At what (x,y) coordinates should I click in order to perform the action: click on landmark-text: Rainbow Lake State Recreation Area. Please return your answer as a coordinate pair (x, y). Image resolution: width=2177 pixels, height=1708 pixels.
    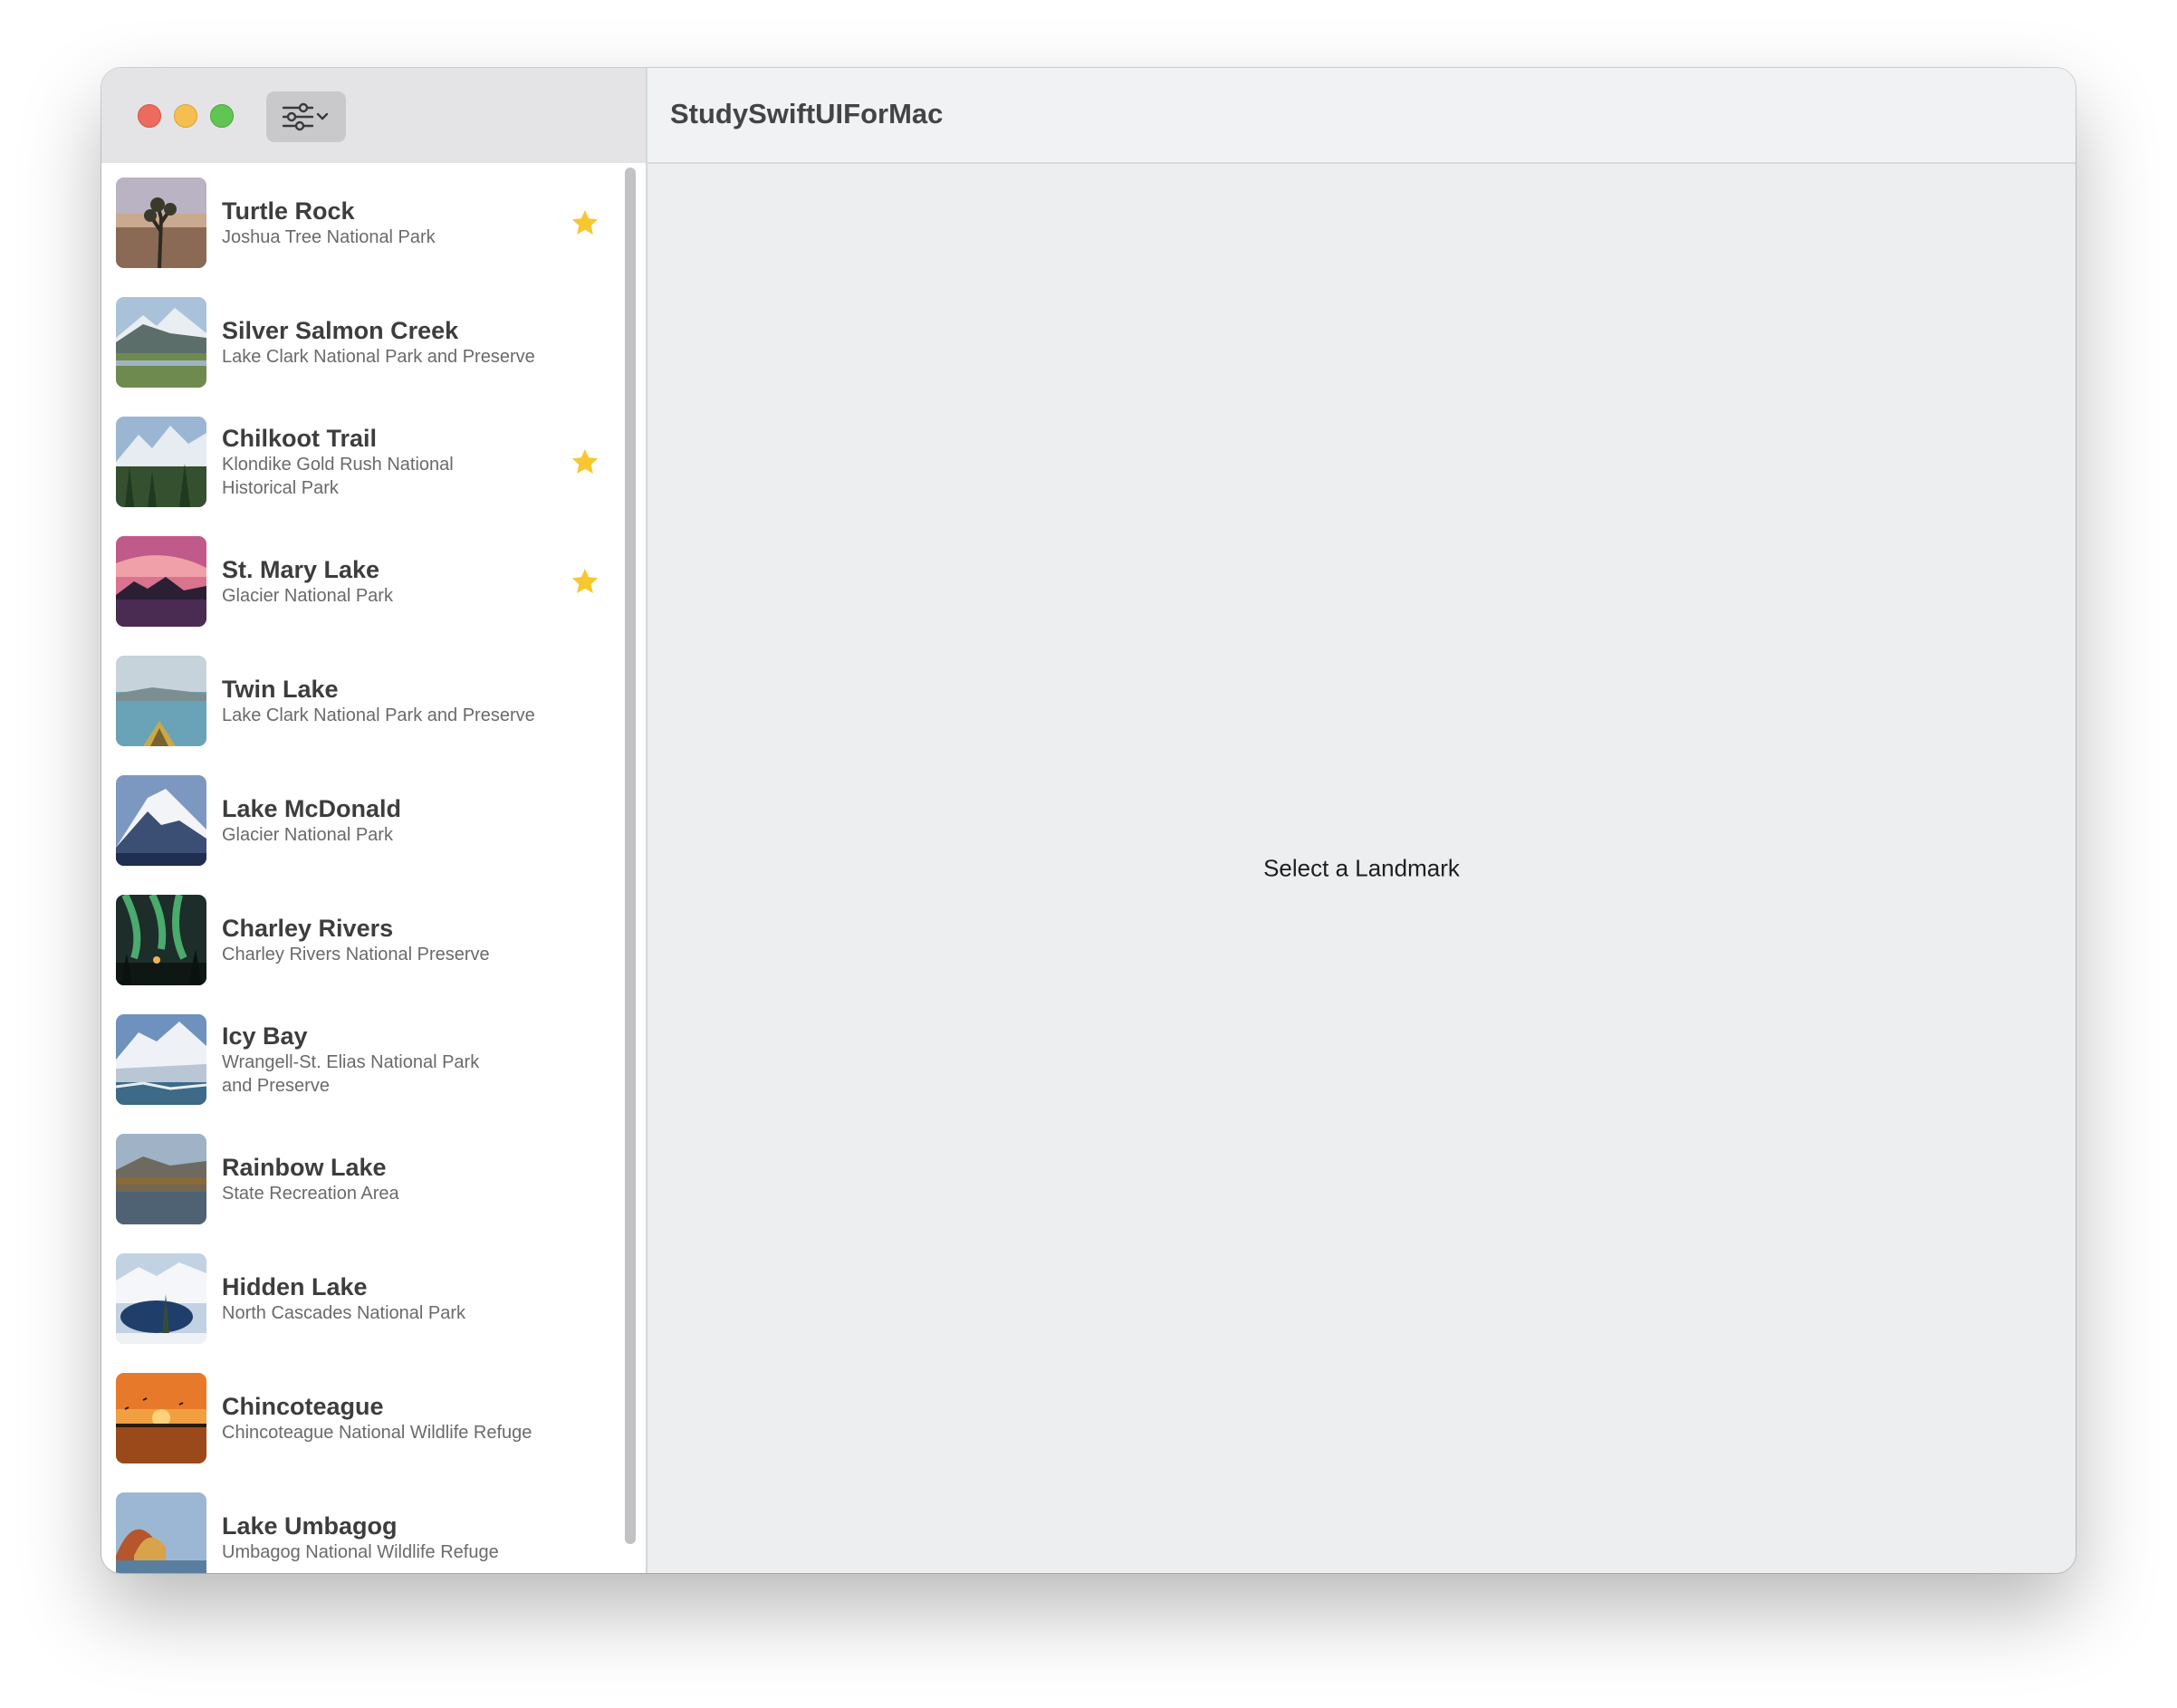
    Looking at the image, I should click on (399, 1179).